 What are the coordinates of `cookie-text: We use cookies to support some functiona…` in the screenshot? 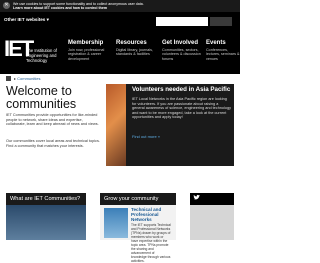 It's located at (78, 3).